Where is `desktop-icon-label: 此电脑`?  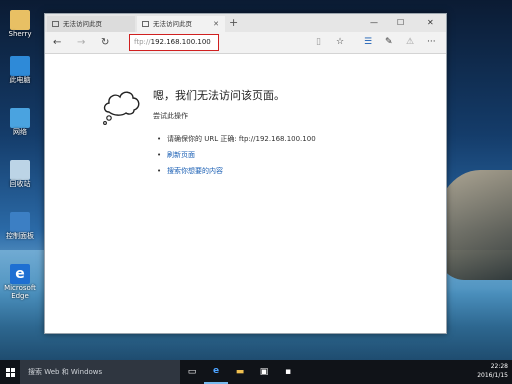 desktop-icon-label: 此电脑 is located at coordinates (20, 80).